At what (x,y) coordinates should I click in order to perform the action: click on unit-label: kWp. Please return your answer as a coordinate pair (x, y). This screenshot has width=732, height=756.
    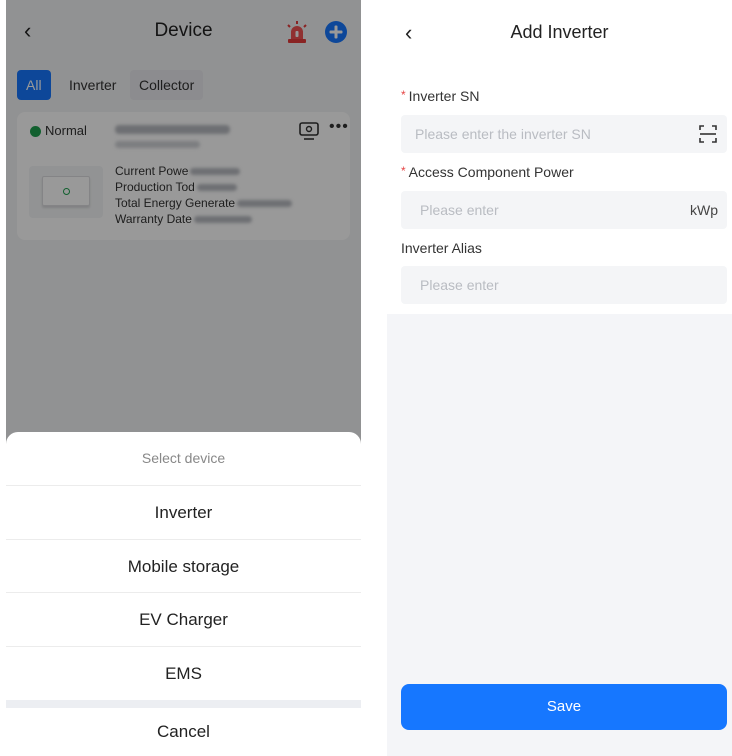
    Looking at the image, I should click on (704, 210).